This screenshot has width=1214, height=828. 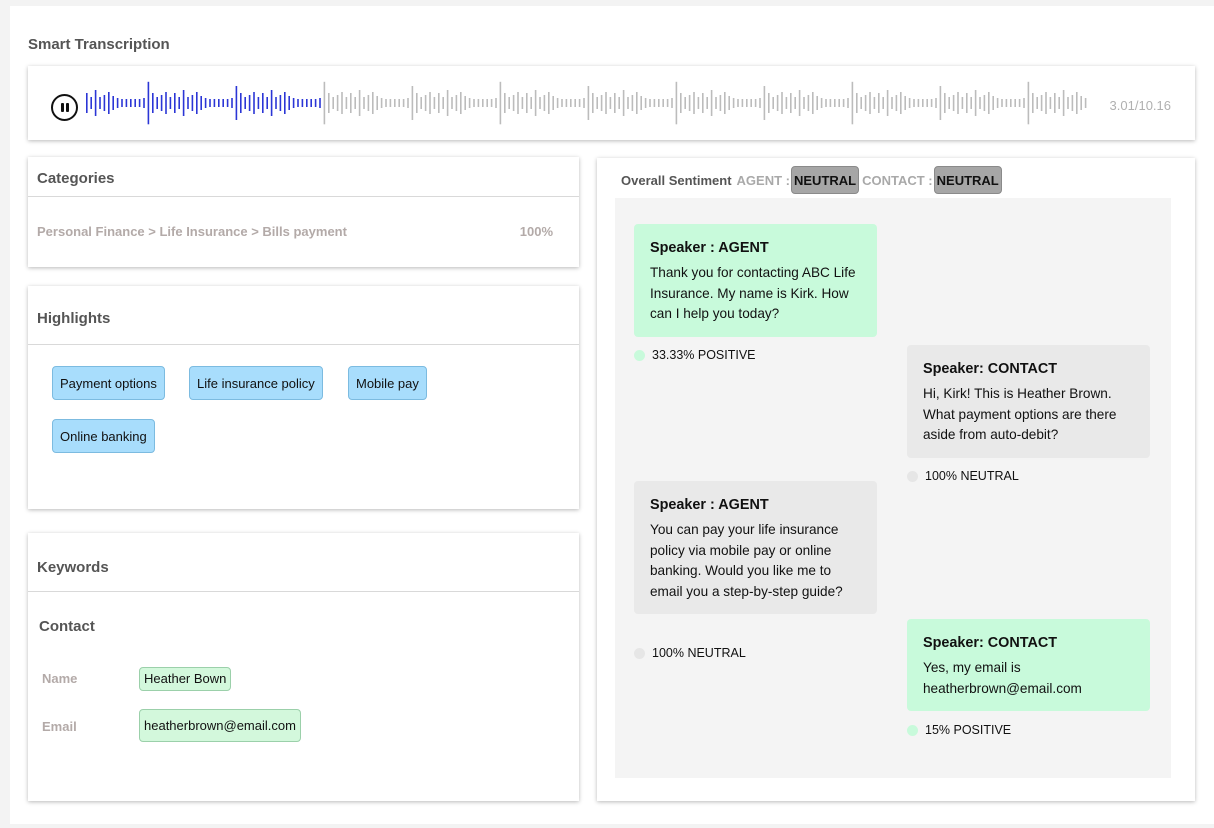 I want to click on keyword-value-name: Heather Bown, so click(x=185, y=679).